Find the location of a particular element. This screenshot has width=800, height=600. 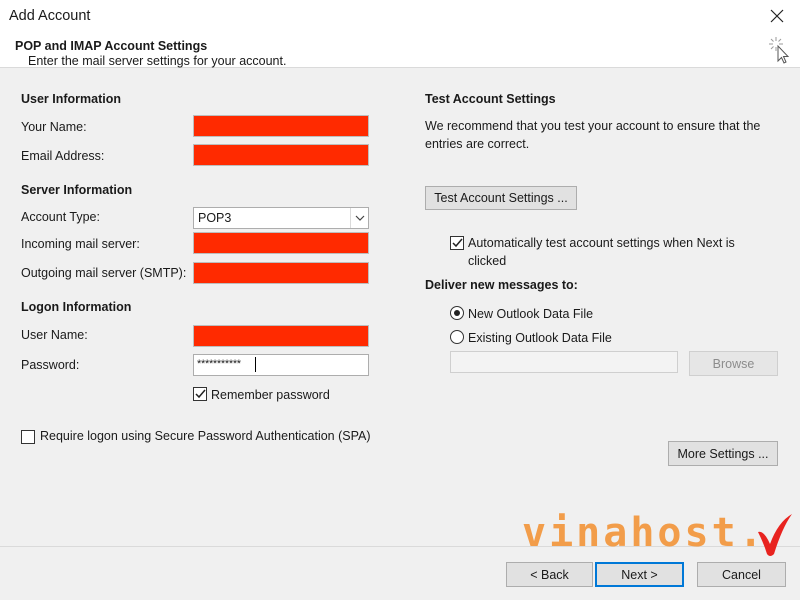

next-button: Next > is located at coordinates (639, 574).